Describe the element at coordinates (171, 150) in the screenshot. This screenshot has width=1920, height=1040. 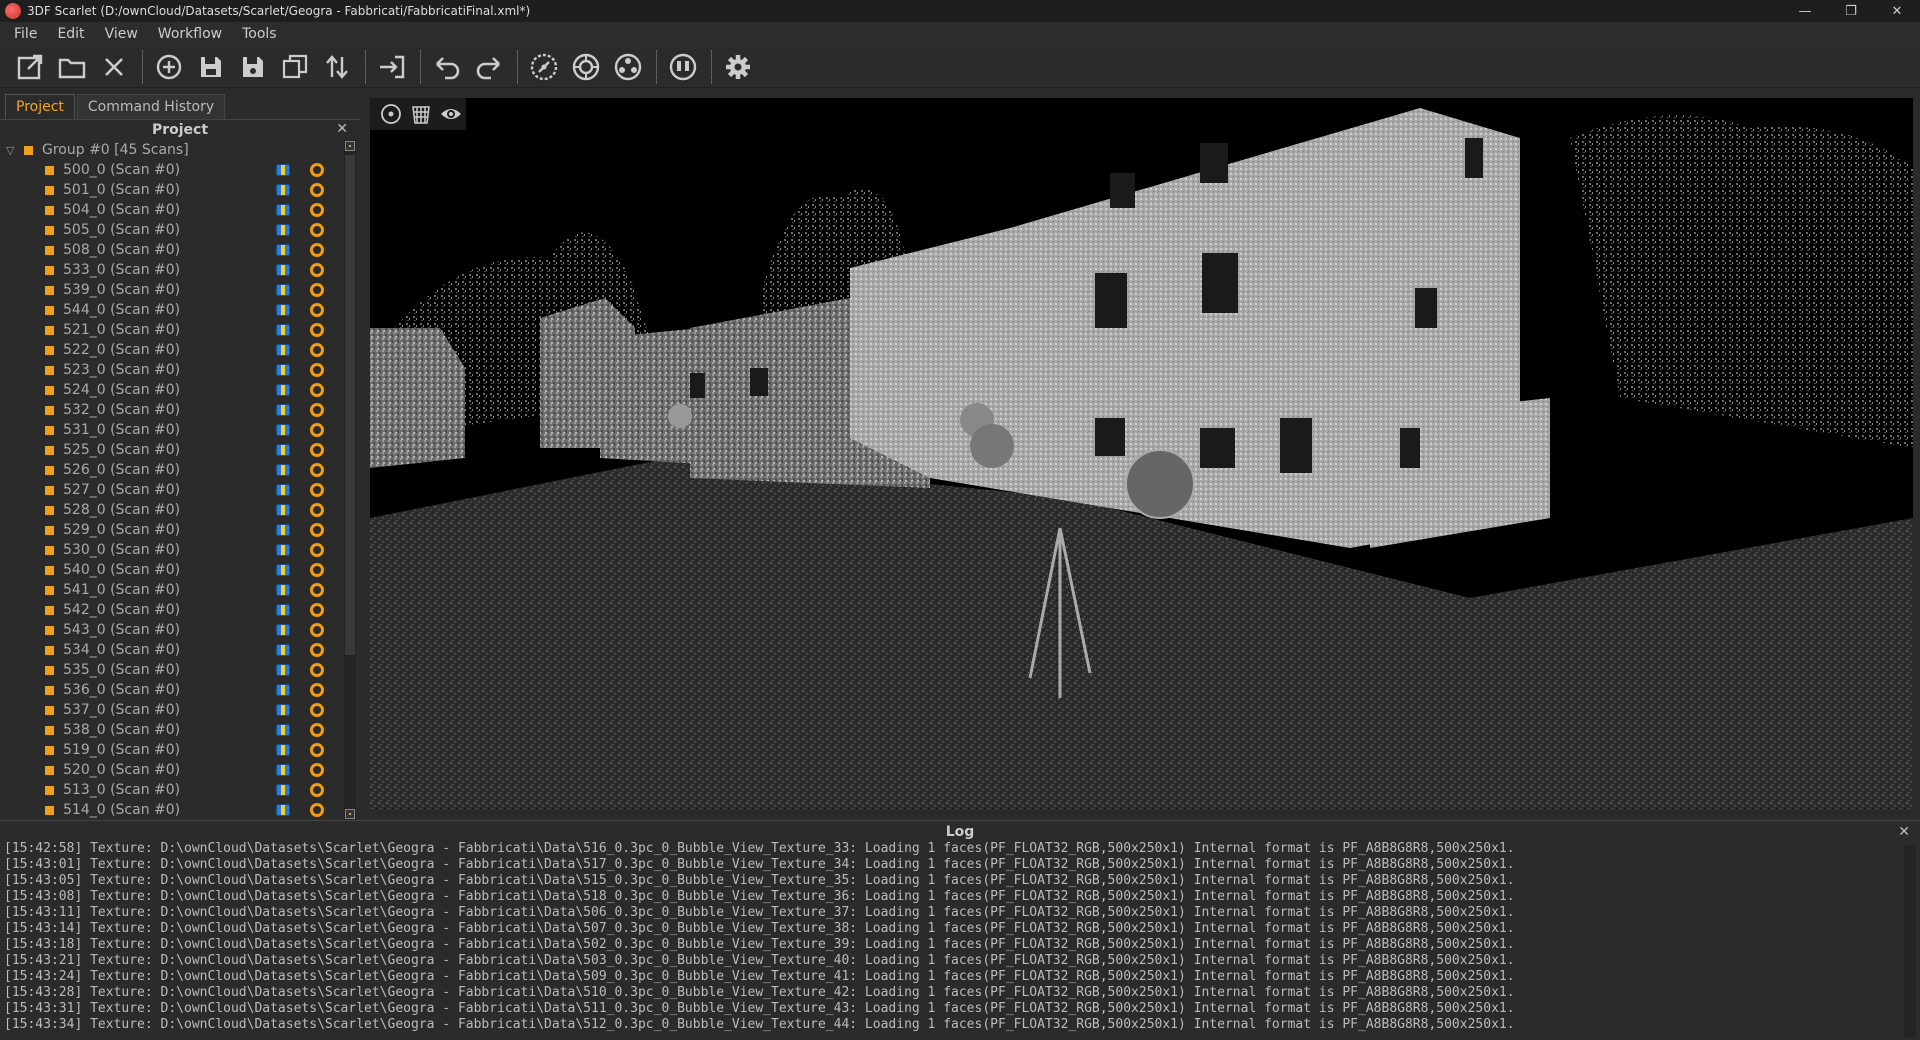
I see `group-row: ▽ Group #0 [45 Scans]` at that location.